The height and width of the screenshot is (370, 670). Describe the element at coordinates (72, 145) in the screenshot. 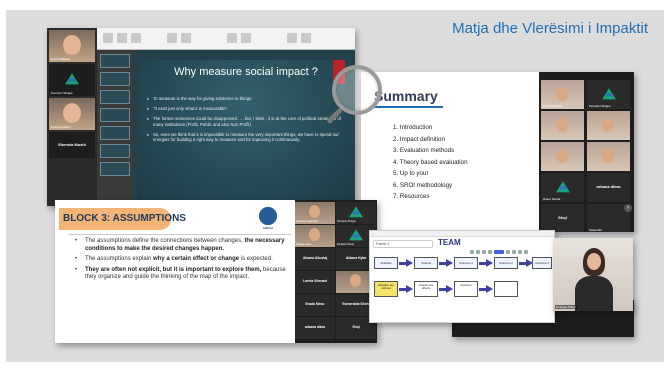

I see `participant-tile: Shenela Mushi` at that location.